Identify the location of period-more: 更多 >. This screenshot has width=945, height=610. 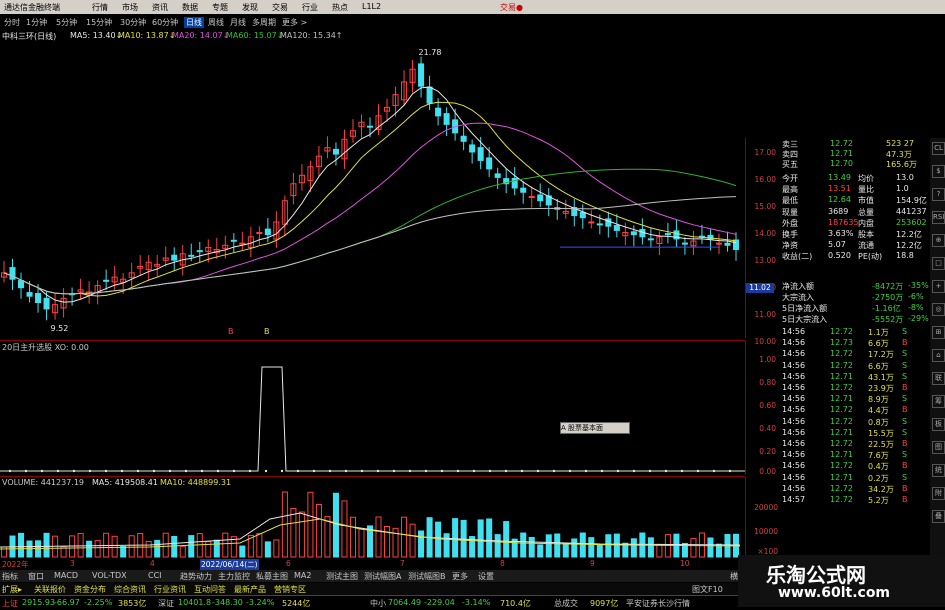
(294, 22).